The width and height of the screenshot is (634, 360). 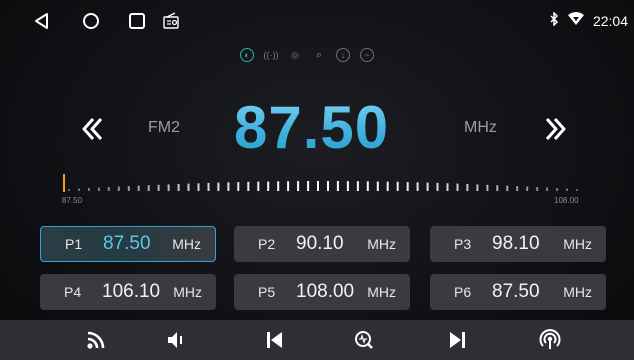 I want to click on preset-button-p1: P1 87.50 MHz, so click(x=128, y=244).